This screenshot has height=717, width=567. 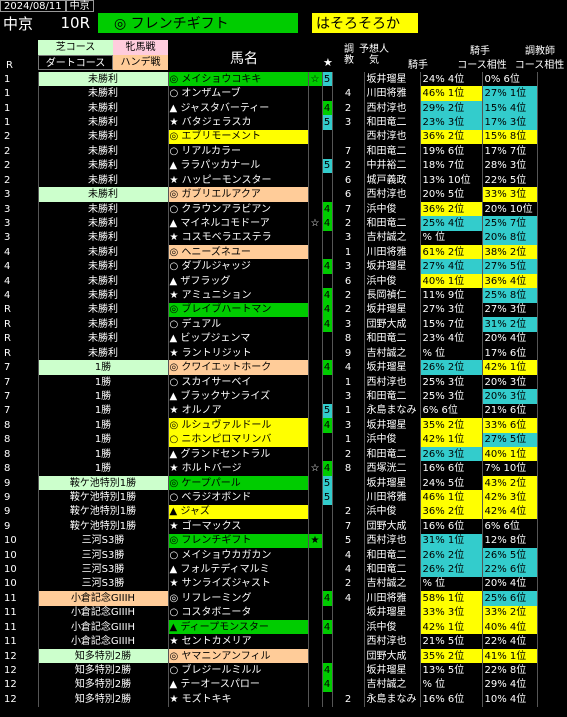 What do you see at coordinates (392, 165) in the screenshot?
I see `jockey-name: 中井裕二` at bounding box center [392, 165].